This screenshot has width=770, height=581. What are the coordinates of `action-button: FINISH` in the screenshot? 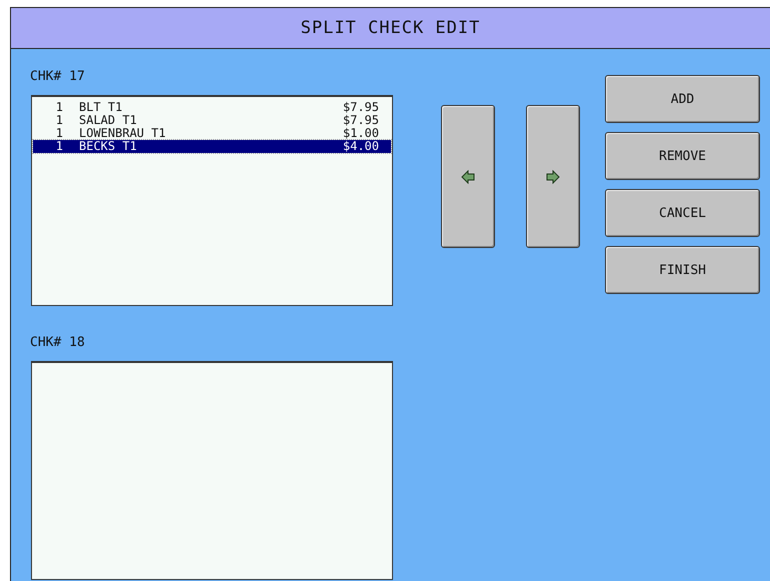 It's located at (682, 270).